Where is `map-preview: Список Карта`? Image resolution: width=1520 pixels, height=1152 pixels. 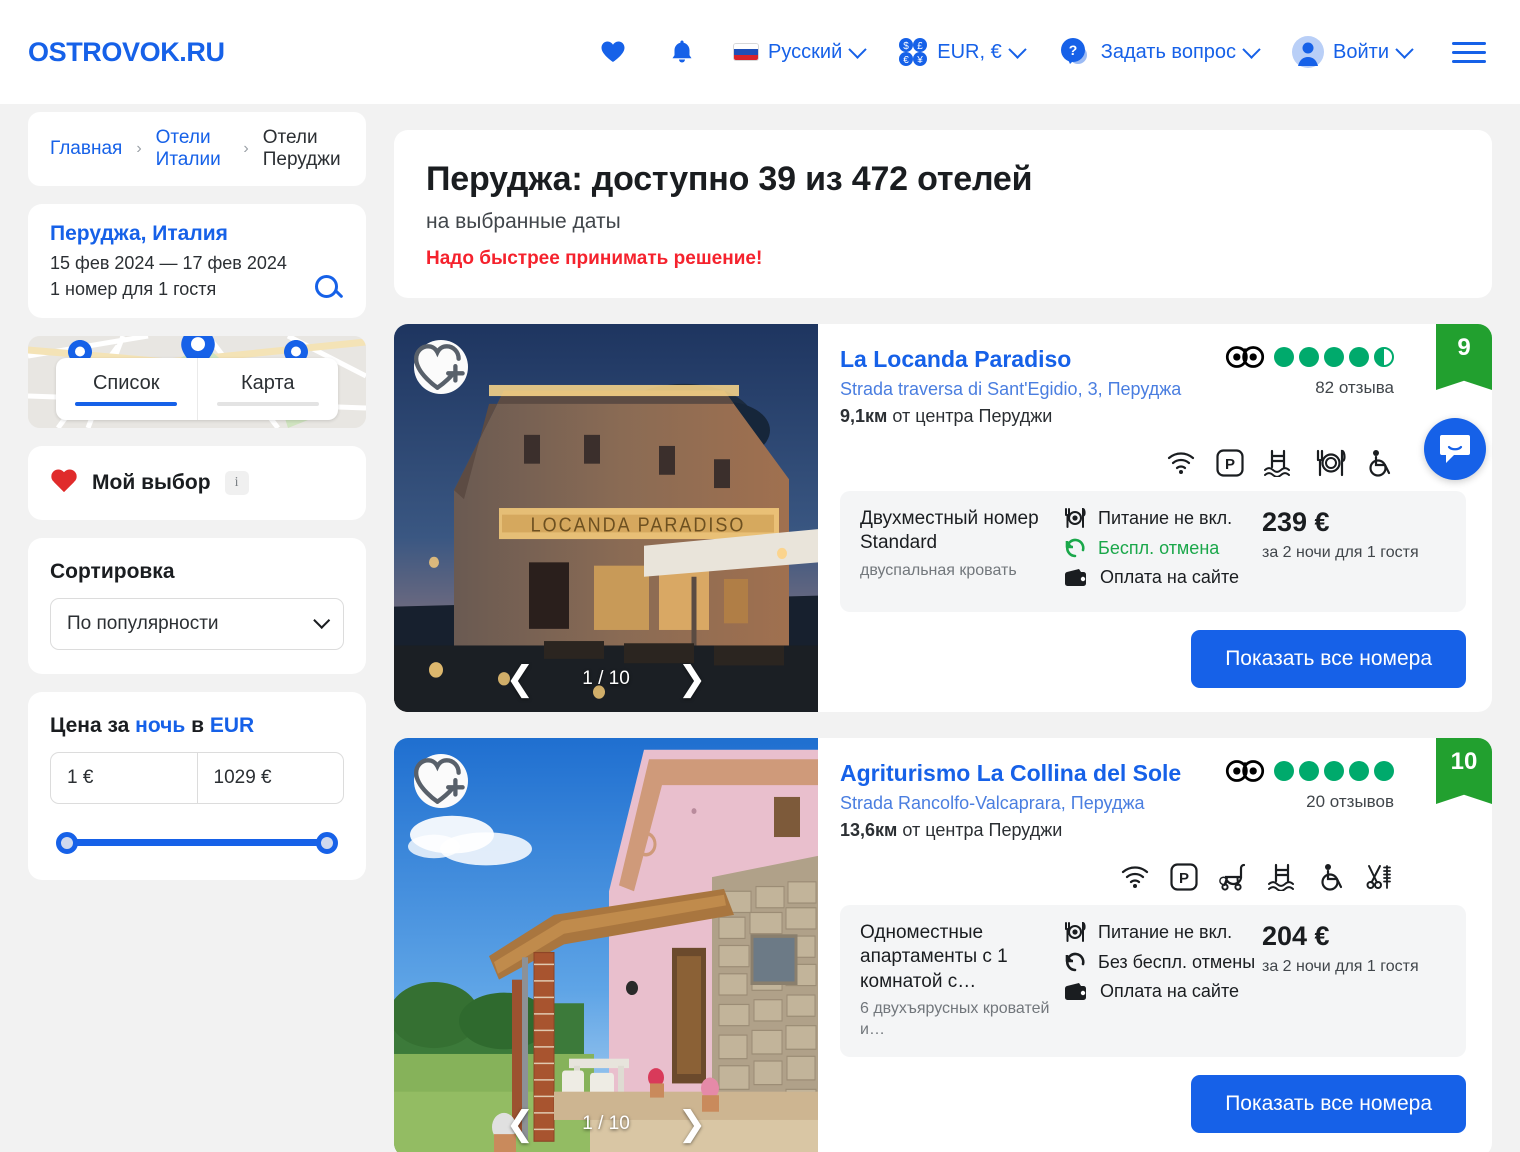
map-preview: Список Карта is located at coordinates (197, 382).